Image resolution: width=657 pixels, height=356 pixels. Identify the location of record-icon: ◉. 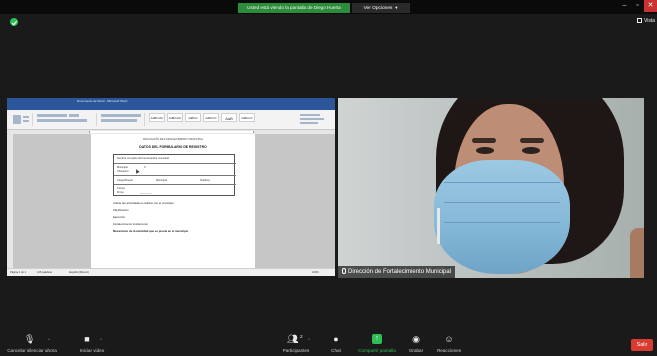
(416, 339).